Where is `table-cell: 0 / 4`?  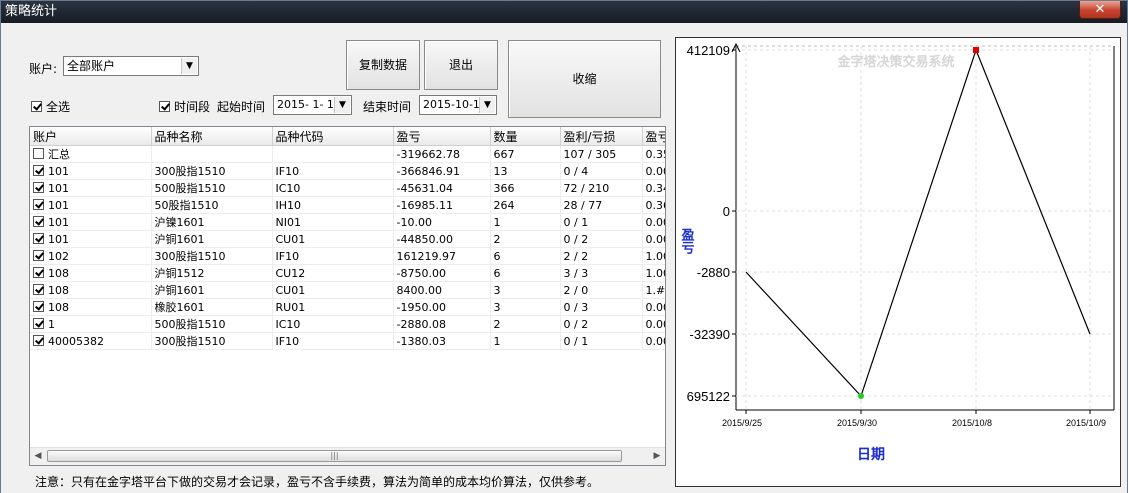
table-cell: 0 / 4 is located at coordinates (601, 171).